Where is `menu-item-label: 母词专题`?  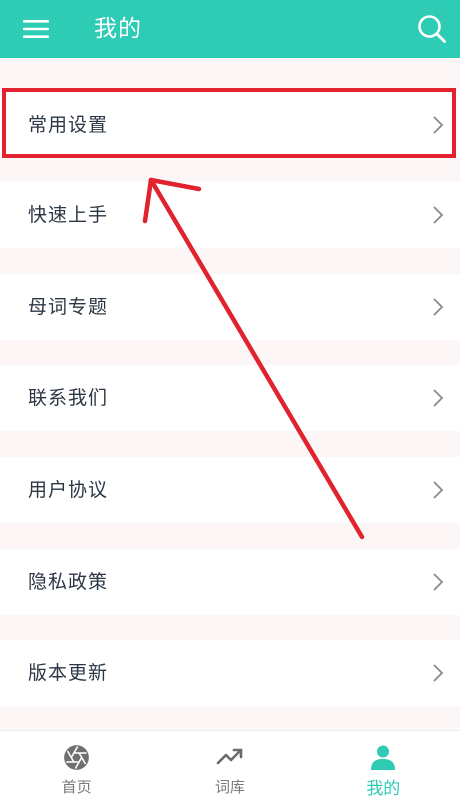
menu-item-label: 母词专题 is located at coordinates (68, 307).